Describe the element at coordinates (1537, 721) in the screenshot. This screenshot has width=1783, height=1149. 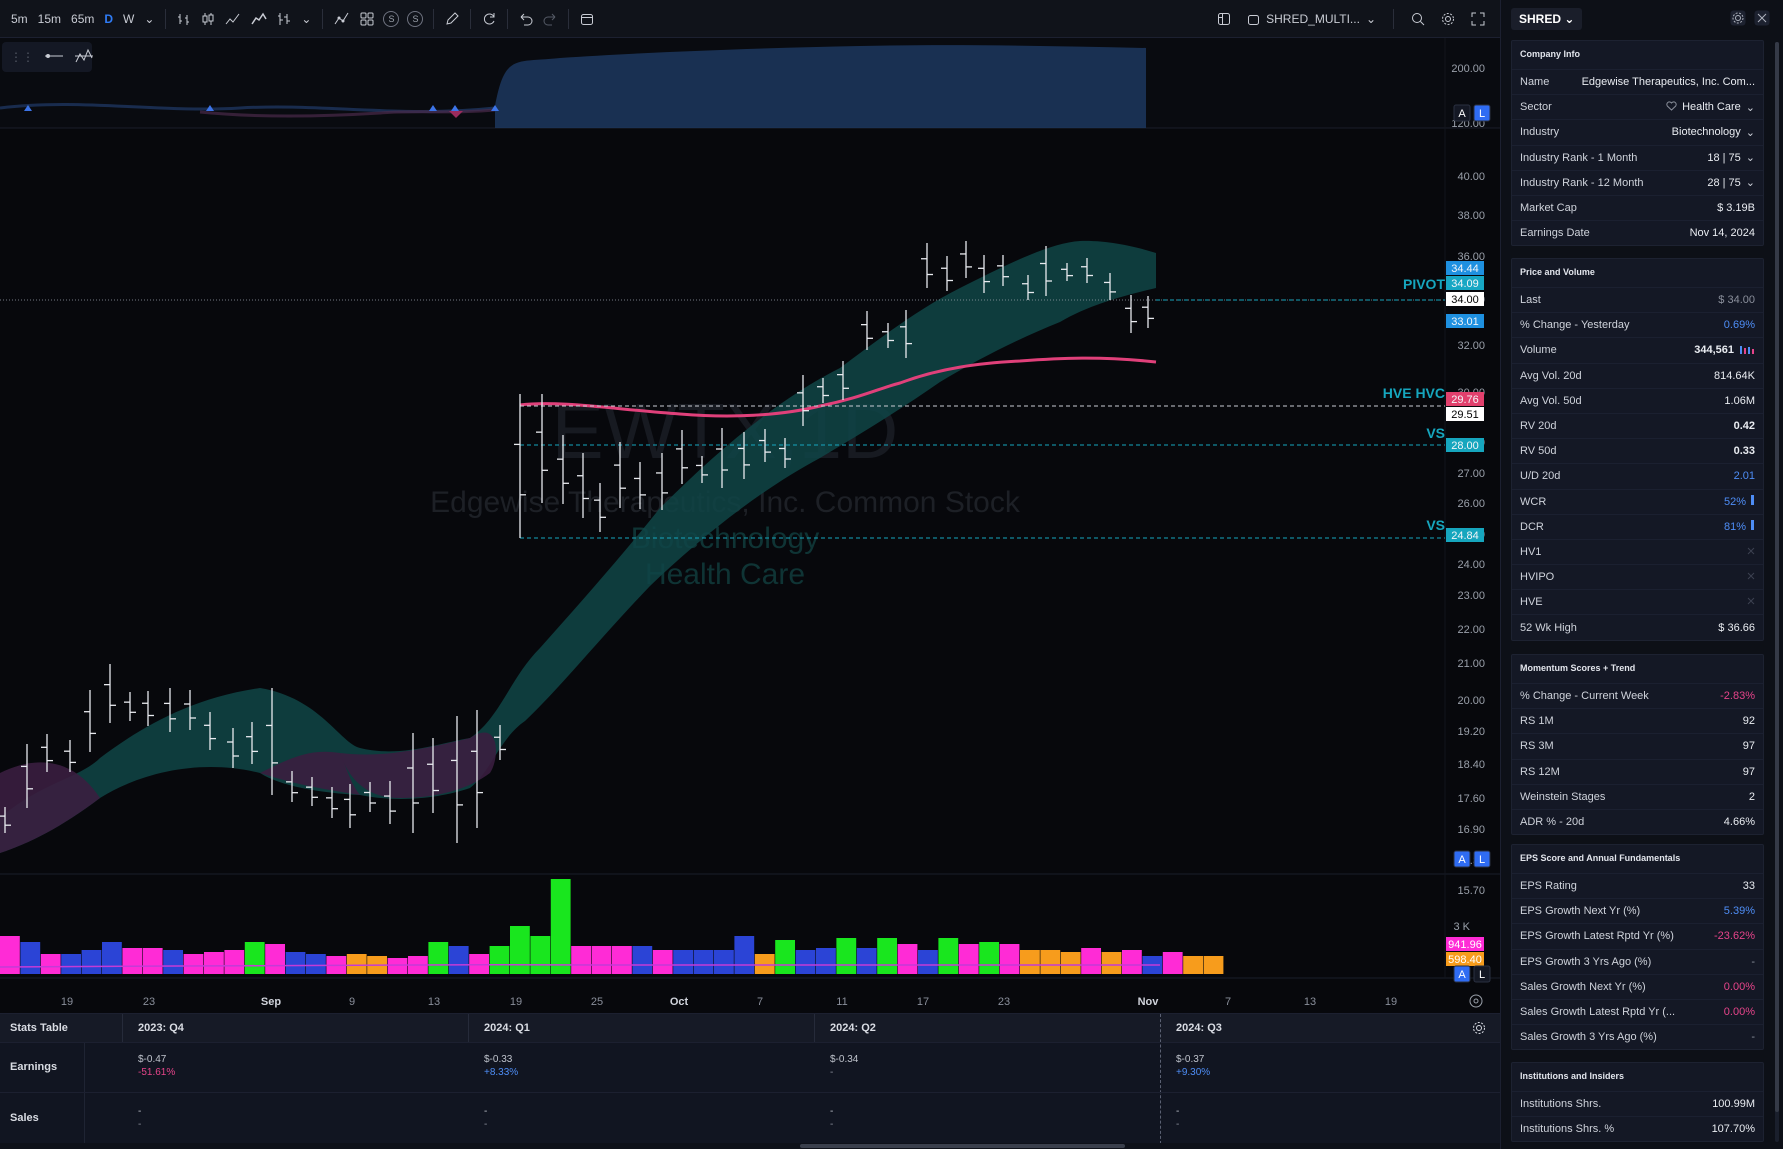
I see `row-label: RS 1M` at that location.